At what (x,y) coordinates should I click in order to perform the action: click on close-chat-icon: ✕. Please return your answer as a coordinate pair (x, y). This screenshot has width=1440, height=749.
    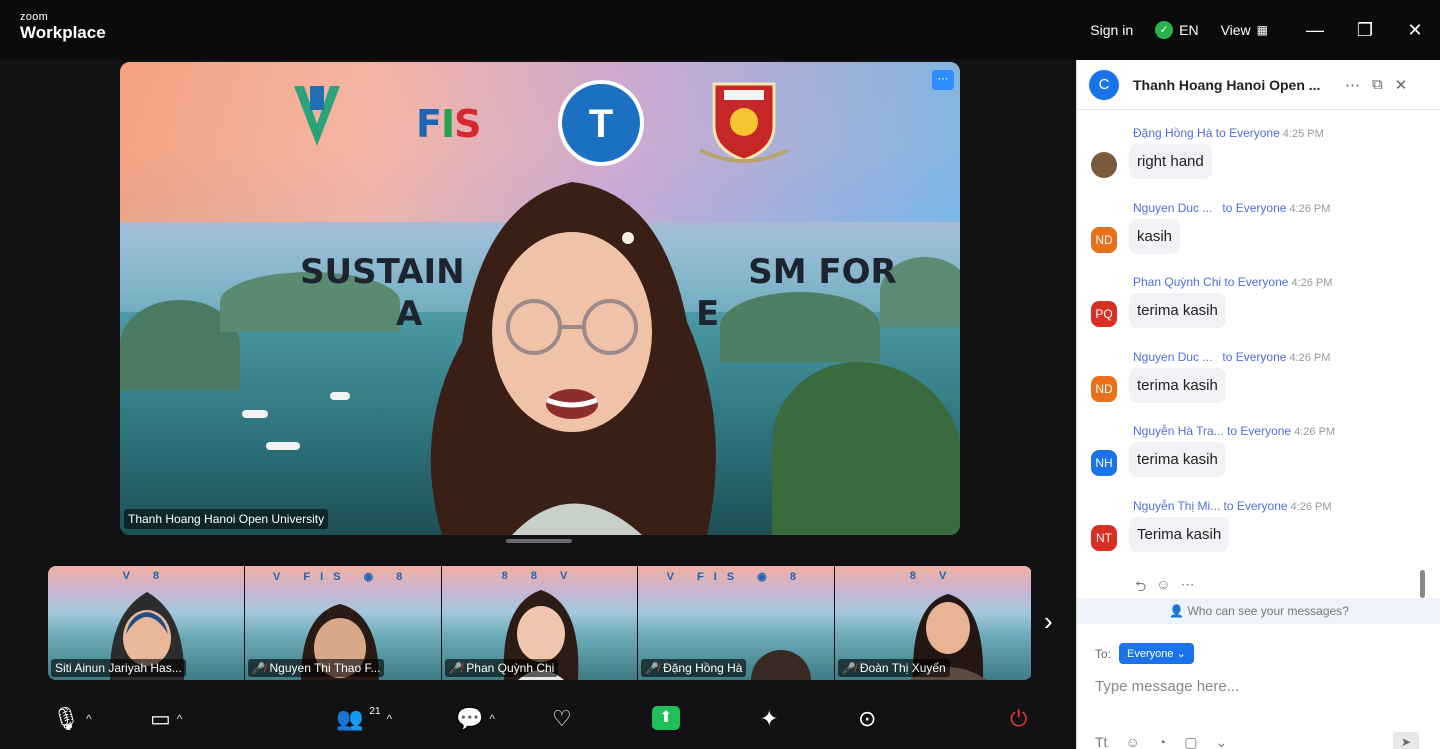
    Looking at the image, I should click on (1401, 85).